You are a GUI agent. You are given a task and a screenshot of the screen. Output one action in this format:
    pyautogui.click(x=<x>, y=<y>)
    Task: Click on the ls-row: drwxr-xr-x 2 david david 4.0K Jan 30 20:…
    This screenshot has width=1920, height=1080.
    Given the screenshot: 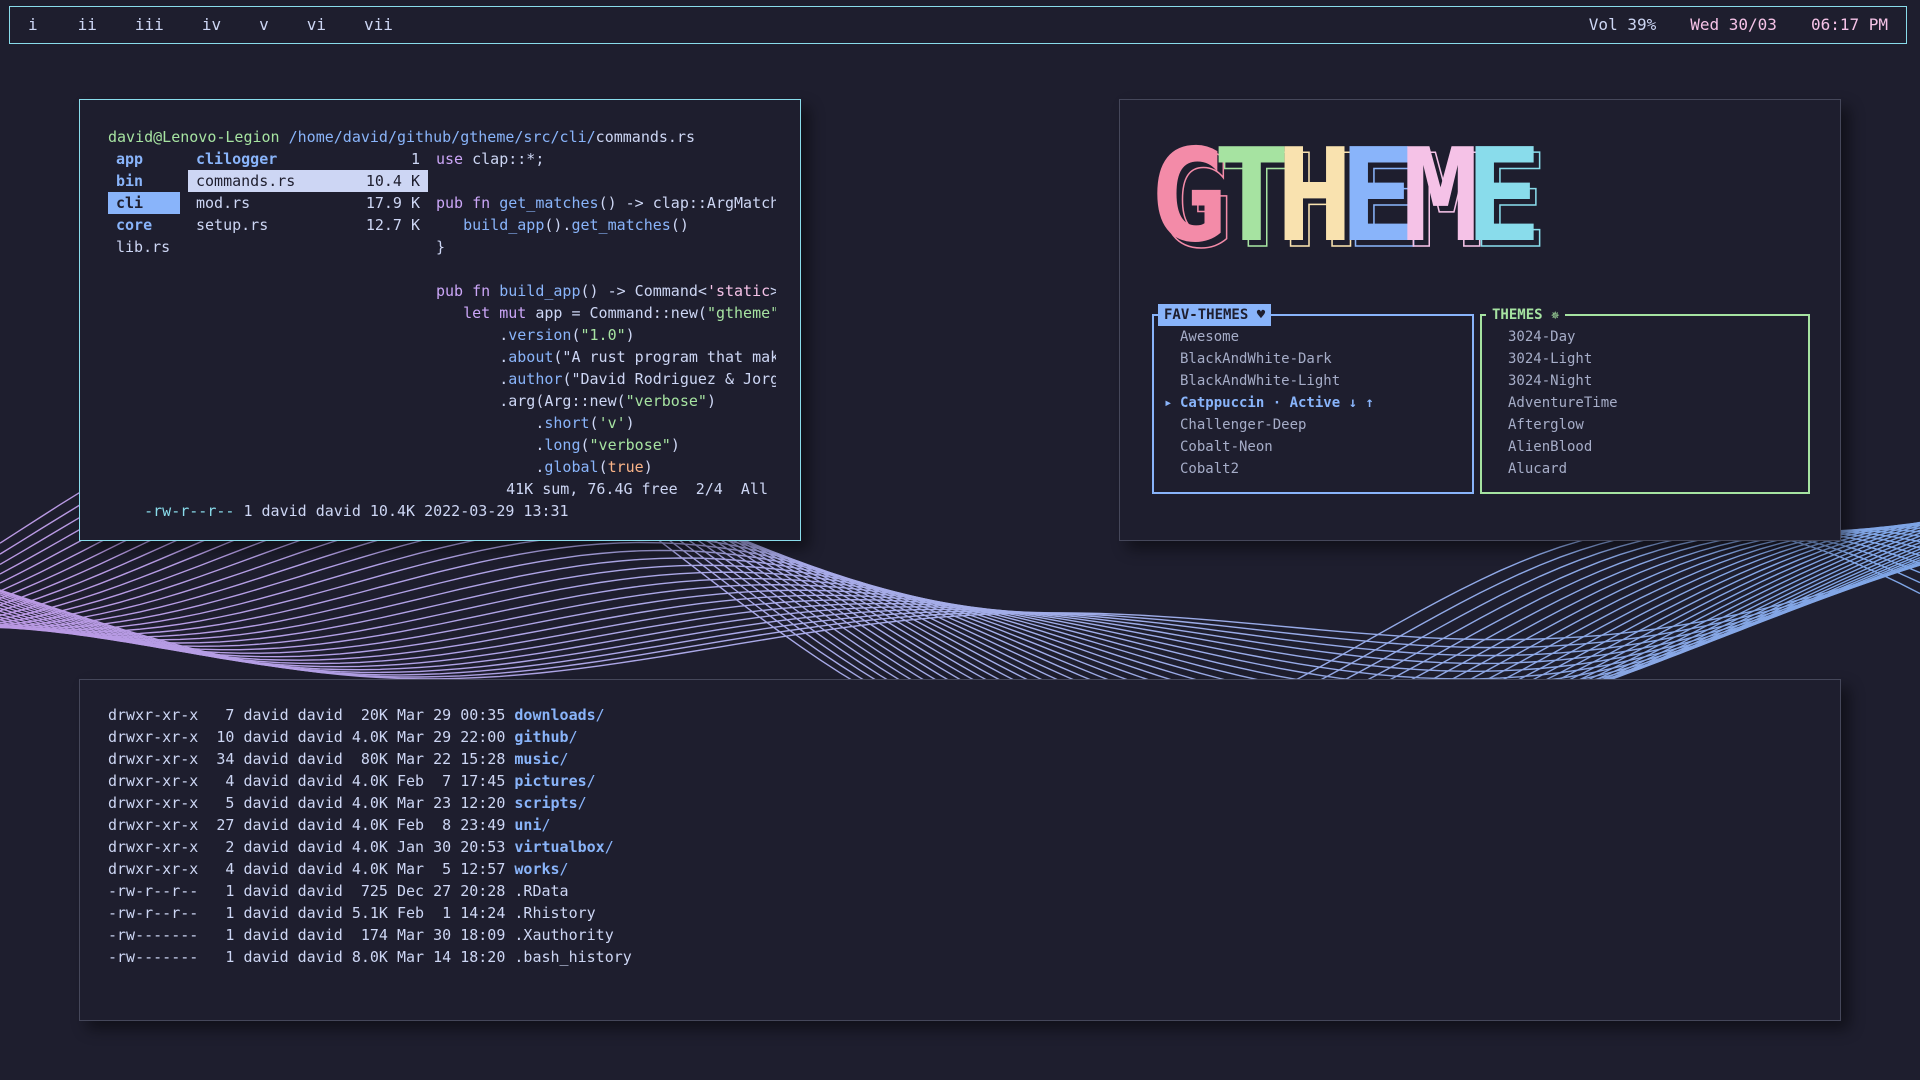 What is the action you would take?
    pyautogui.click(x=370, y=849)
    